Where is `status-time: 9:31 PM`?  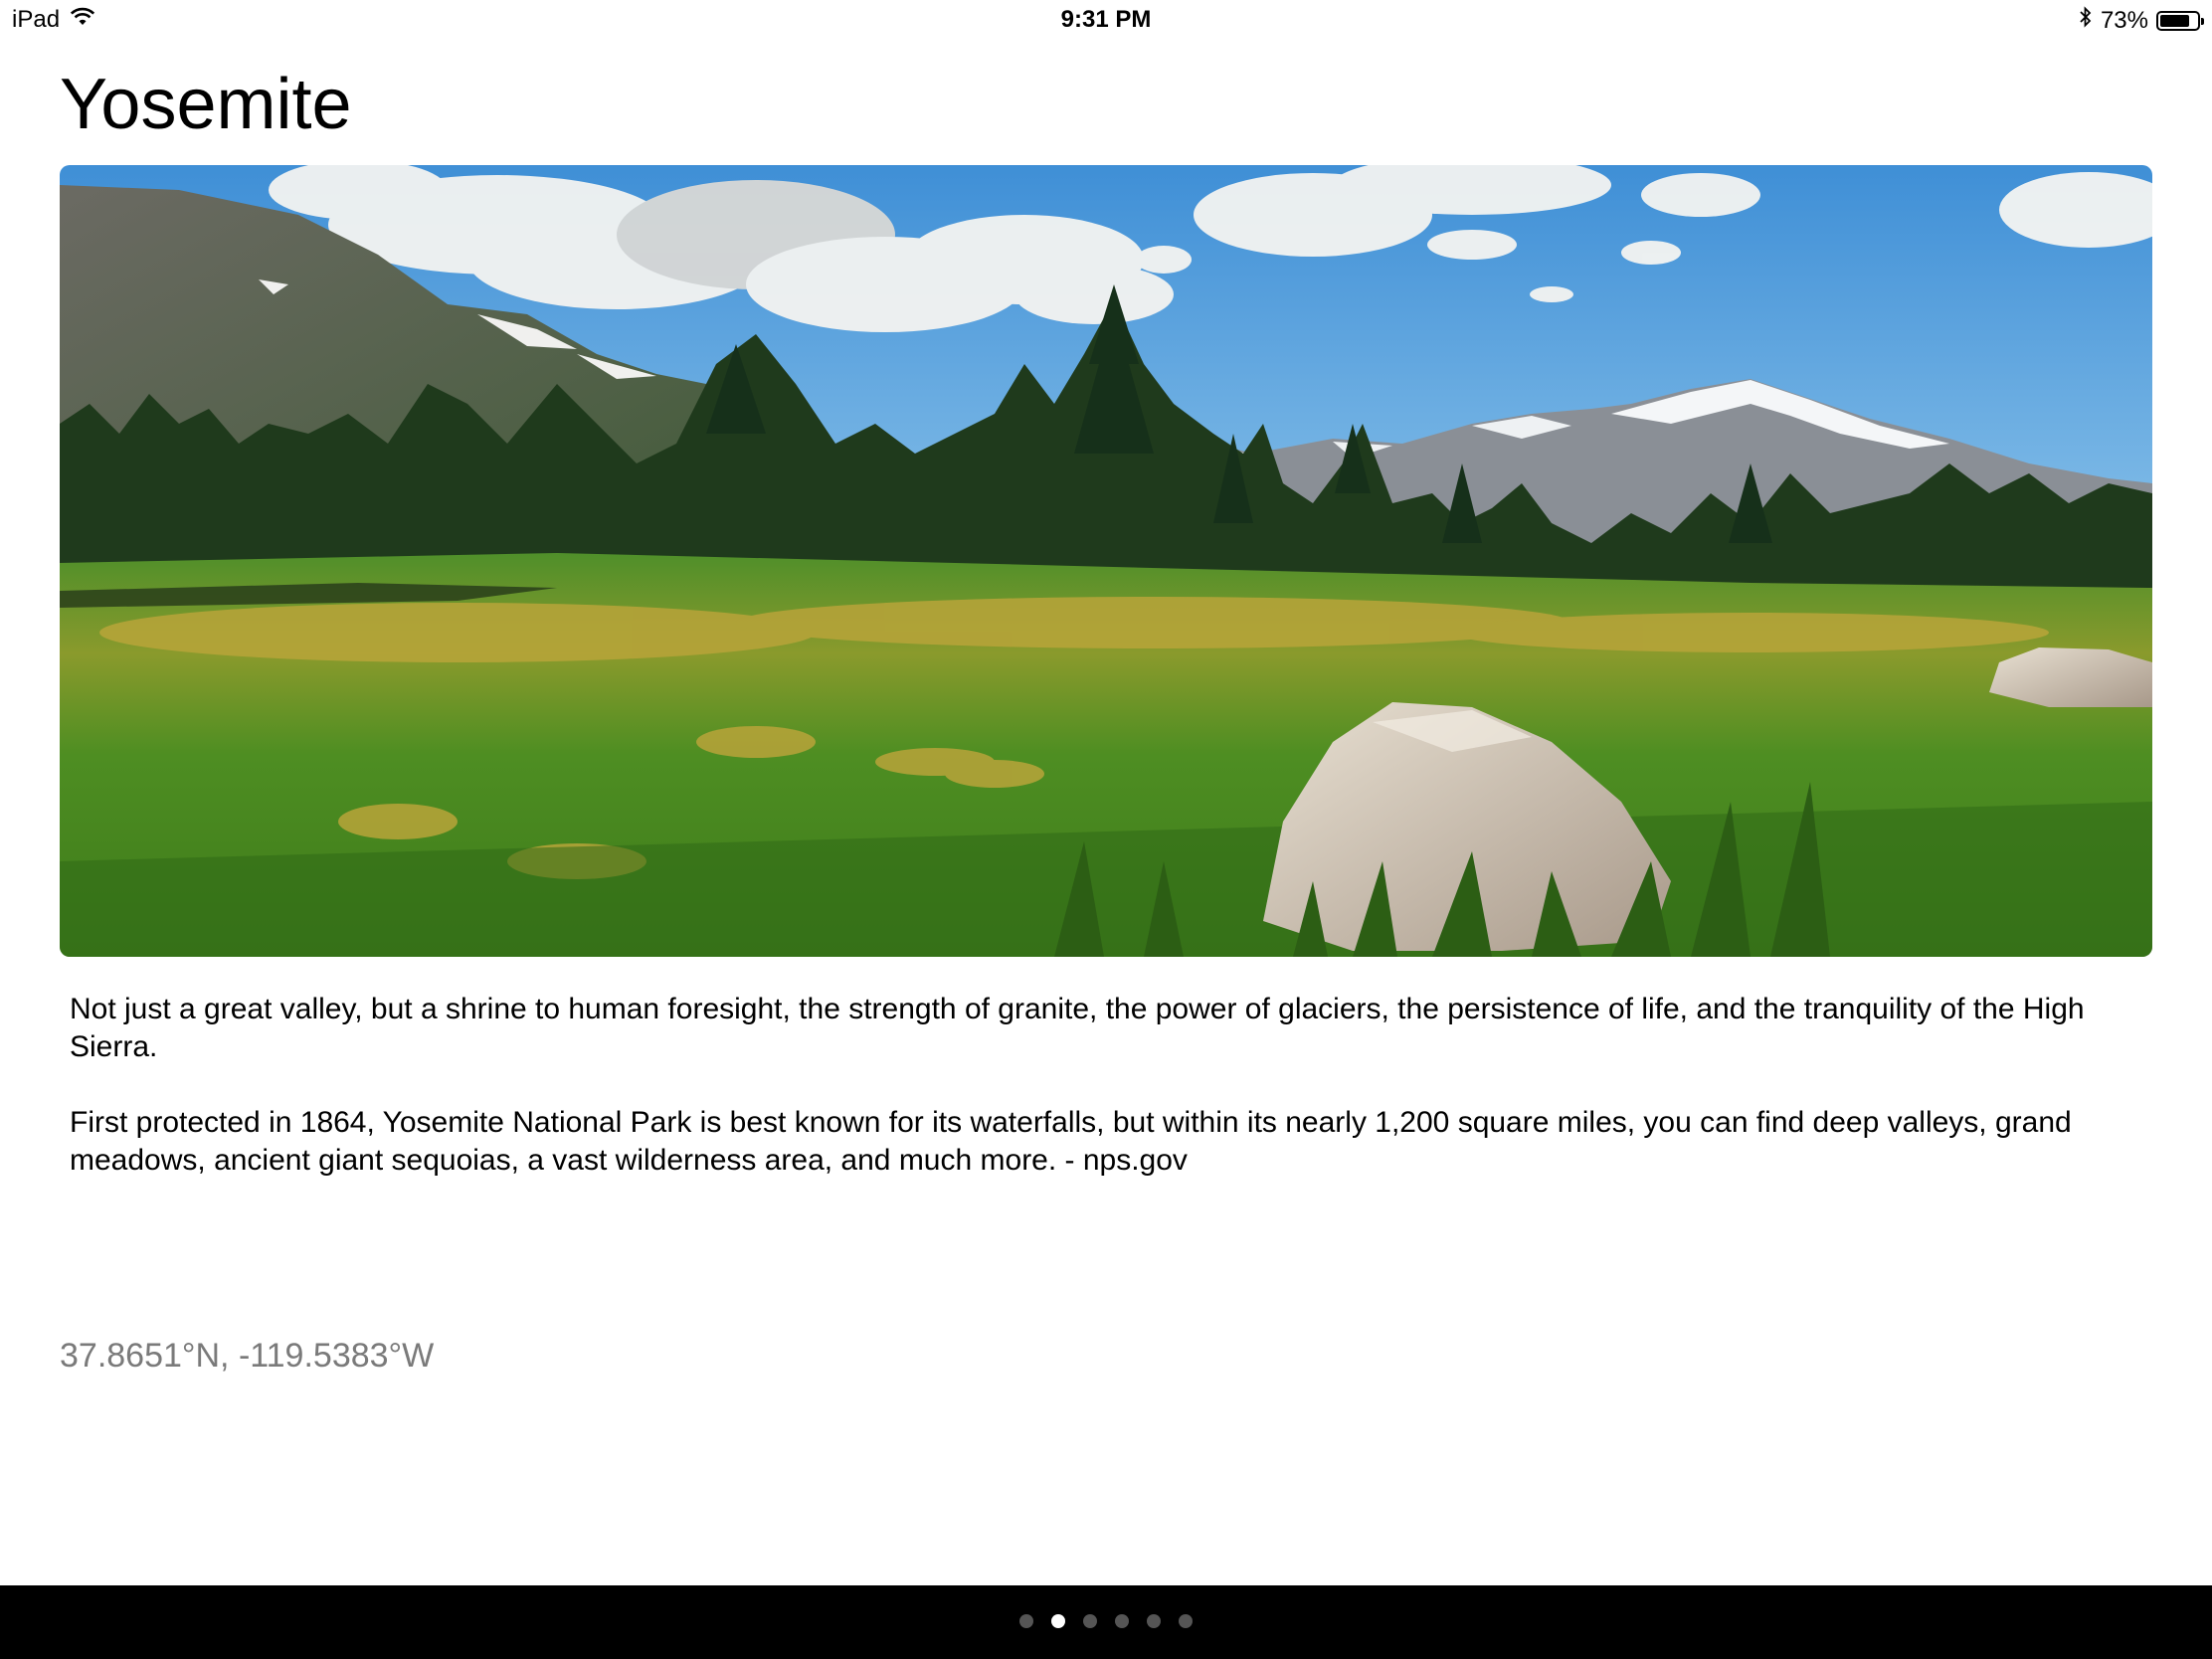 status-time: 9:31 PM is located at coordinates (1106, 19).